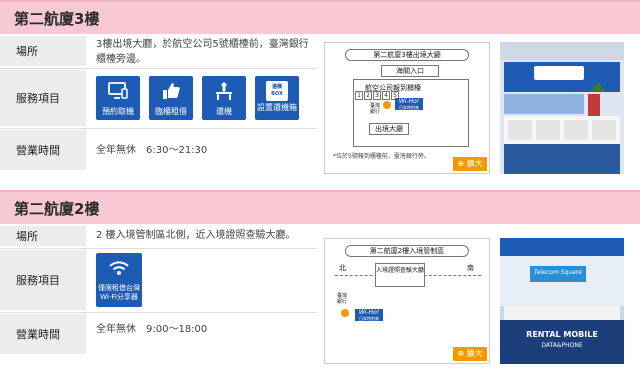 Image resolution: width=640 pixels, height=370 pixels. Describe the element at coordinates (562, 345) in the screenshot. I see `photo-sign-data: DATA&PHONE` at that location.